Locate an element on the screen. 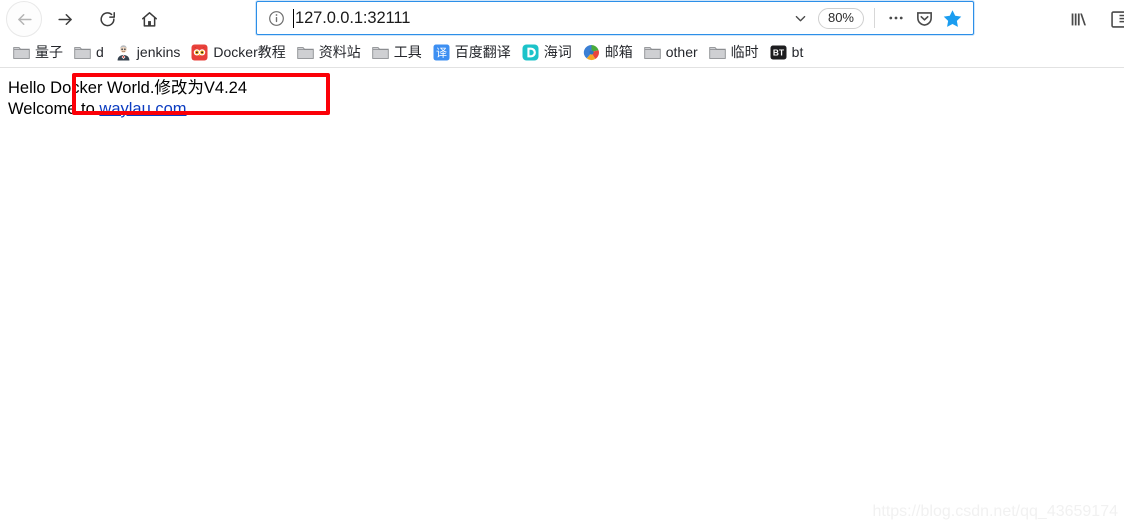 This screenshot has width=1124, height=529. info-circle-icon is located at coordinates (276, 18).